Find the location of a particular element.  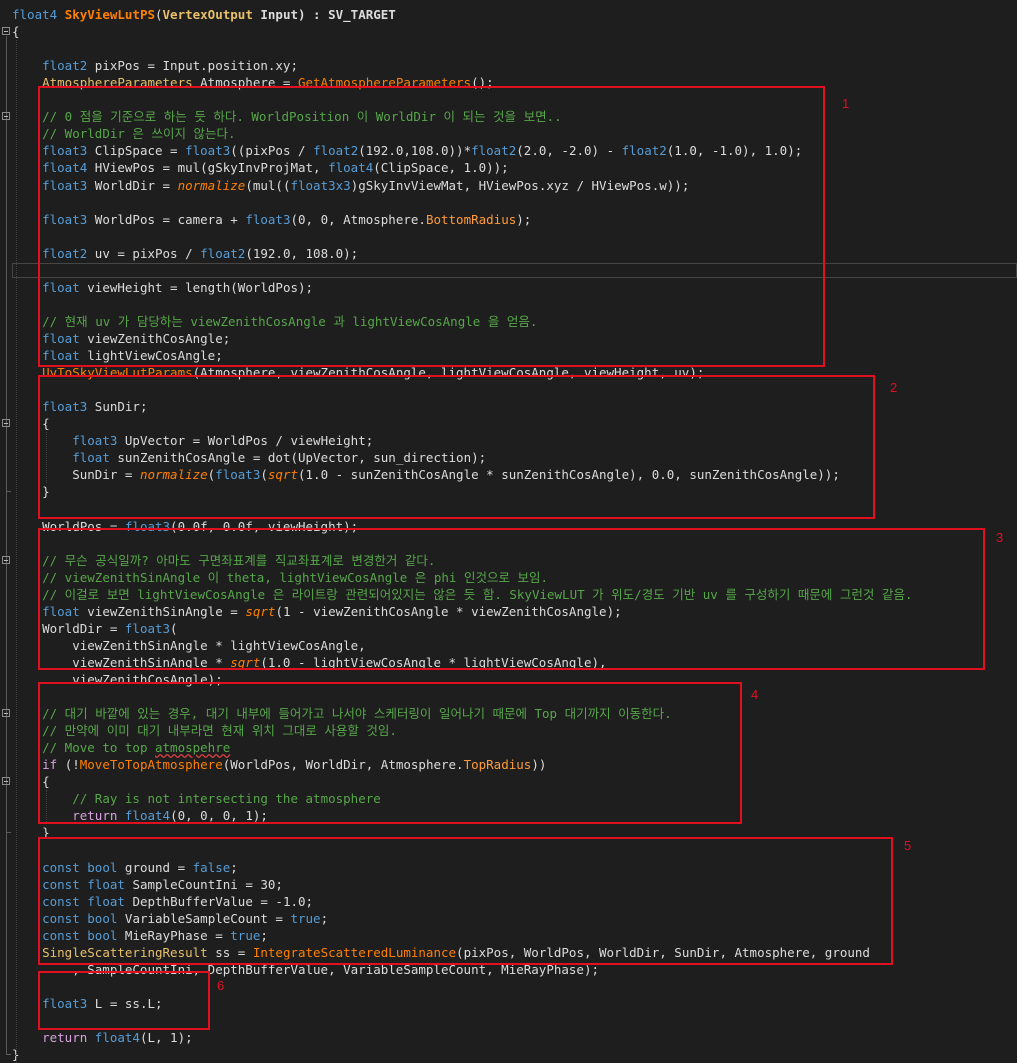

code-token: VertexOutput is located at coordinates (207, 14).